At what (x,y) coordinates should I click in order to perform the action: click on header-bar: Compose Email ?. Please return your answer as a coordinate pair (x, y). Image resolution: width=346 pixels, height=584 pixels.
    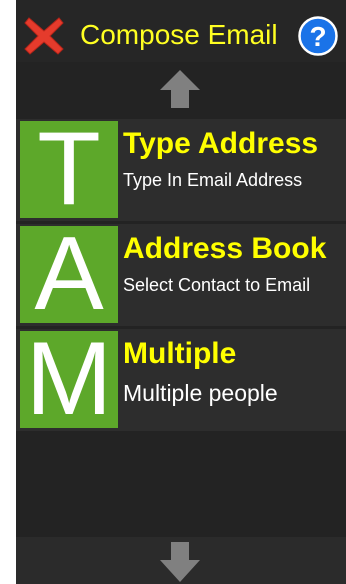
    Looking at the image, I should click on (181, 31).